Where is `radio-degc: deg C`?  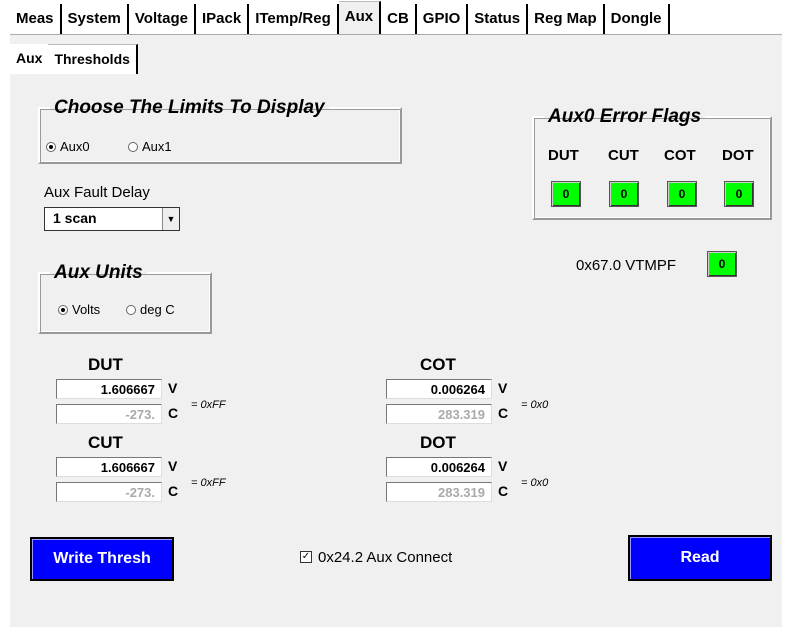
radio-degc: deg C is located at coordinates (150, 309).